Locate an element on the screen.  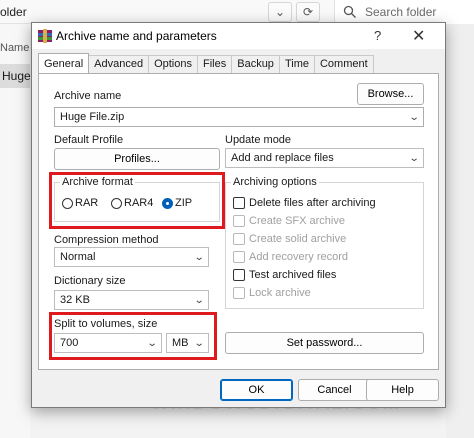
name-column-header: Name is located at coordinates (14, 48).